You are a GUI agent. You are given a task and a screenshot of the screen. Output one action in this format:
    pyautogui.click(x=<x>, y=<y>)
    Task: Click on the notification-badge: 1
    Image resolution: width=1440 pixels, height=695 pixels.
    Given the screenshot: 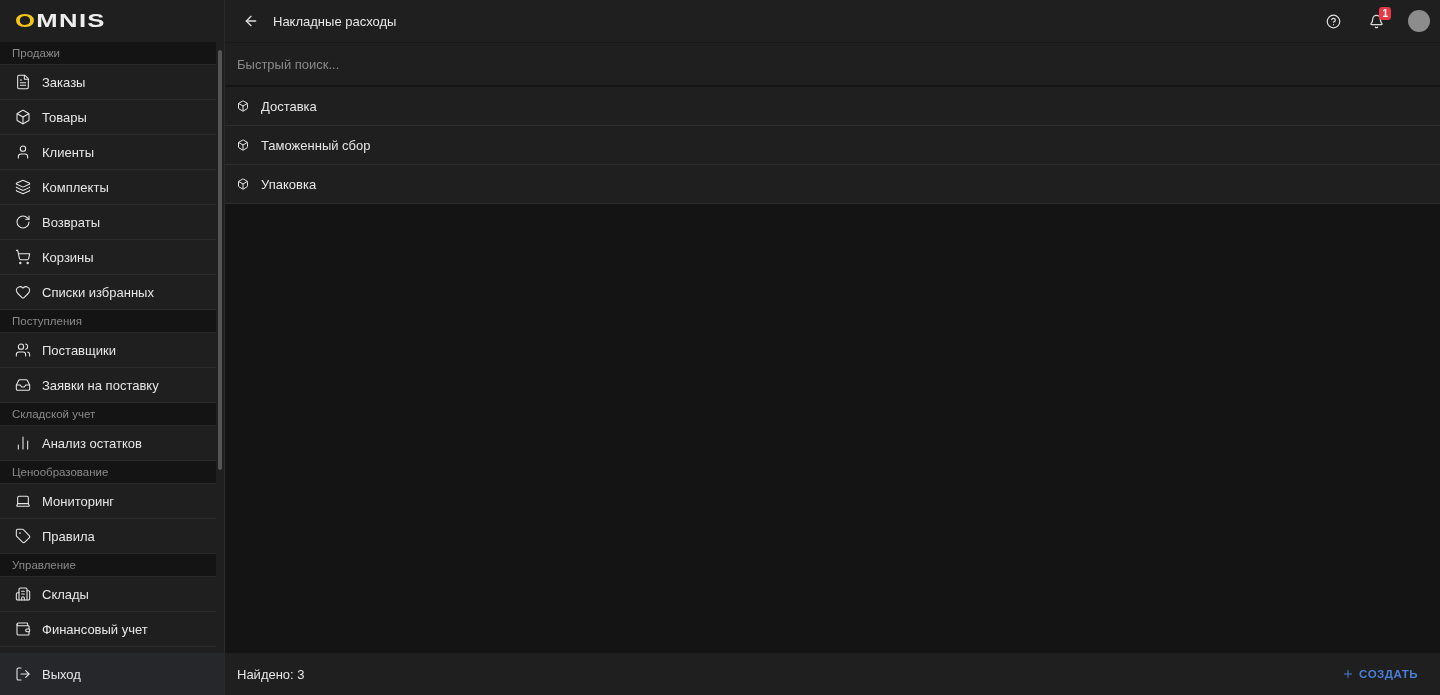 What is the action you would take?
    pyautogui.click(x=1385, y=13)
    